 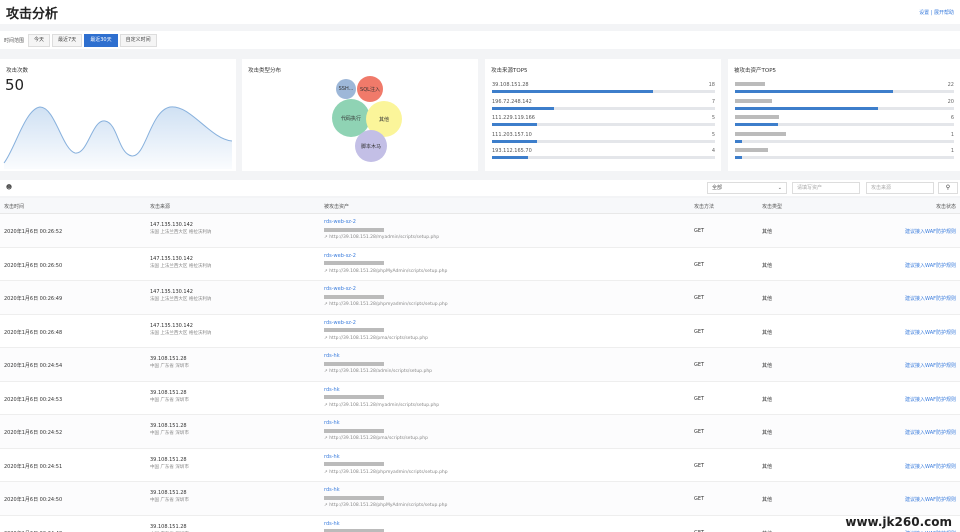 I want to click on top-item-value: 22, so click(x=950, y=85).